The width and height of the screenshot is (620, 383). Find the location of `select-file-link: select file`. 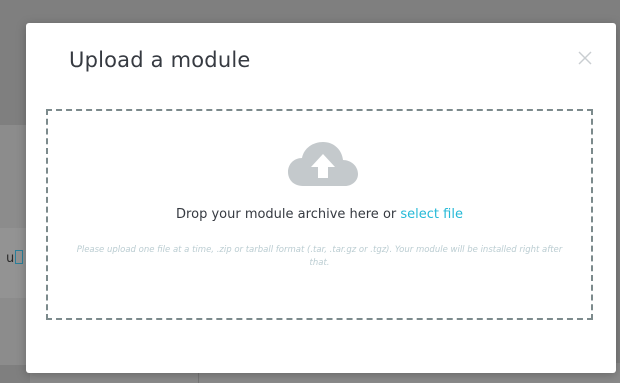

select-file-link: select file is located at coordinates (431, 214).